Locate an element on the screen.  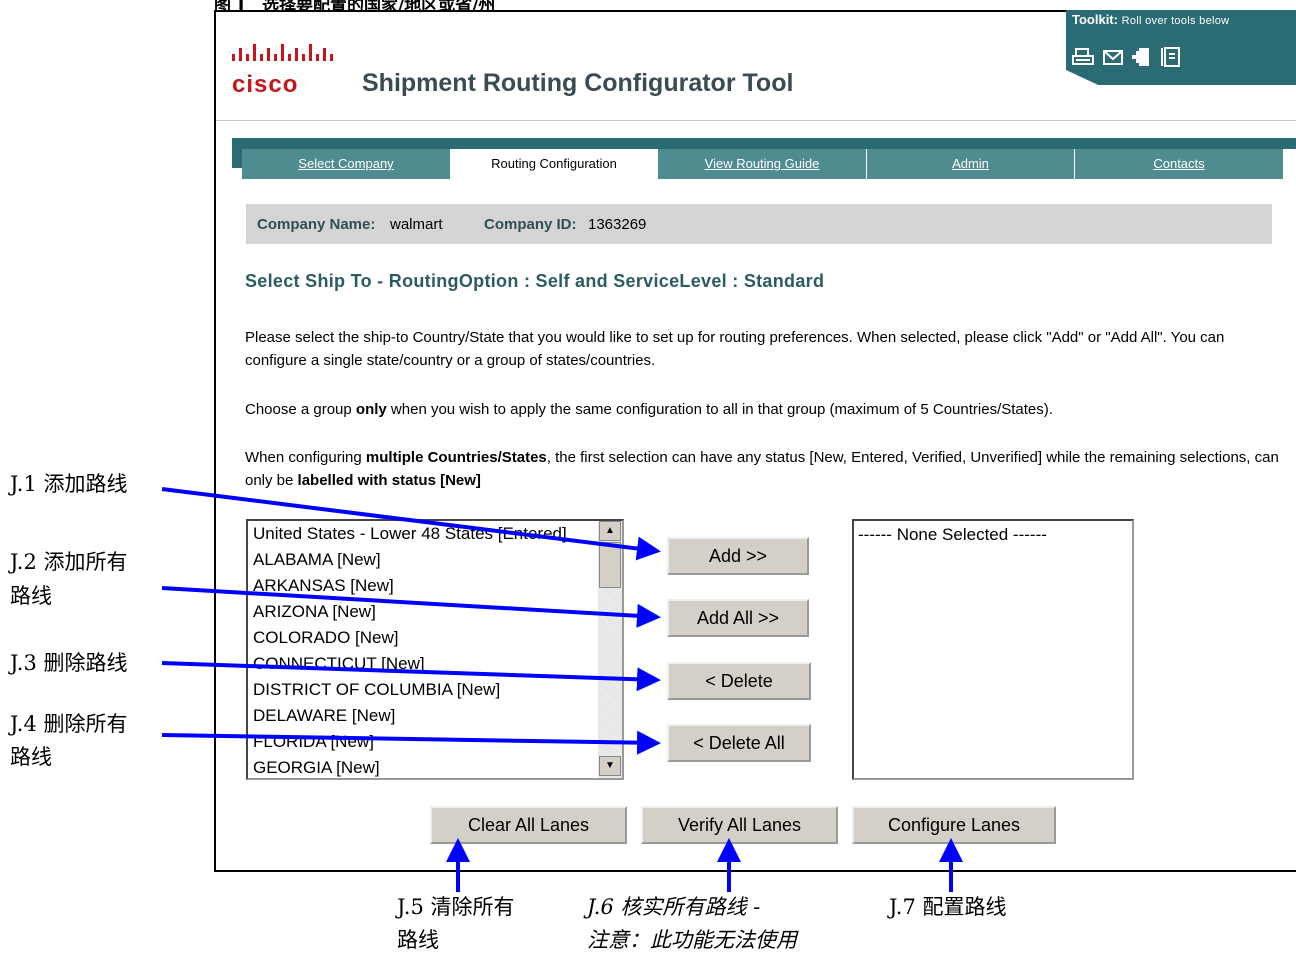
annotation-j4-line2: 路线 is located at coordinates (31, 757).